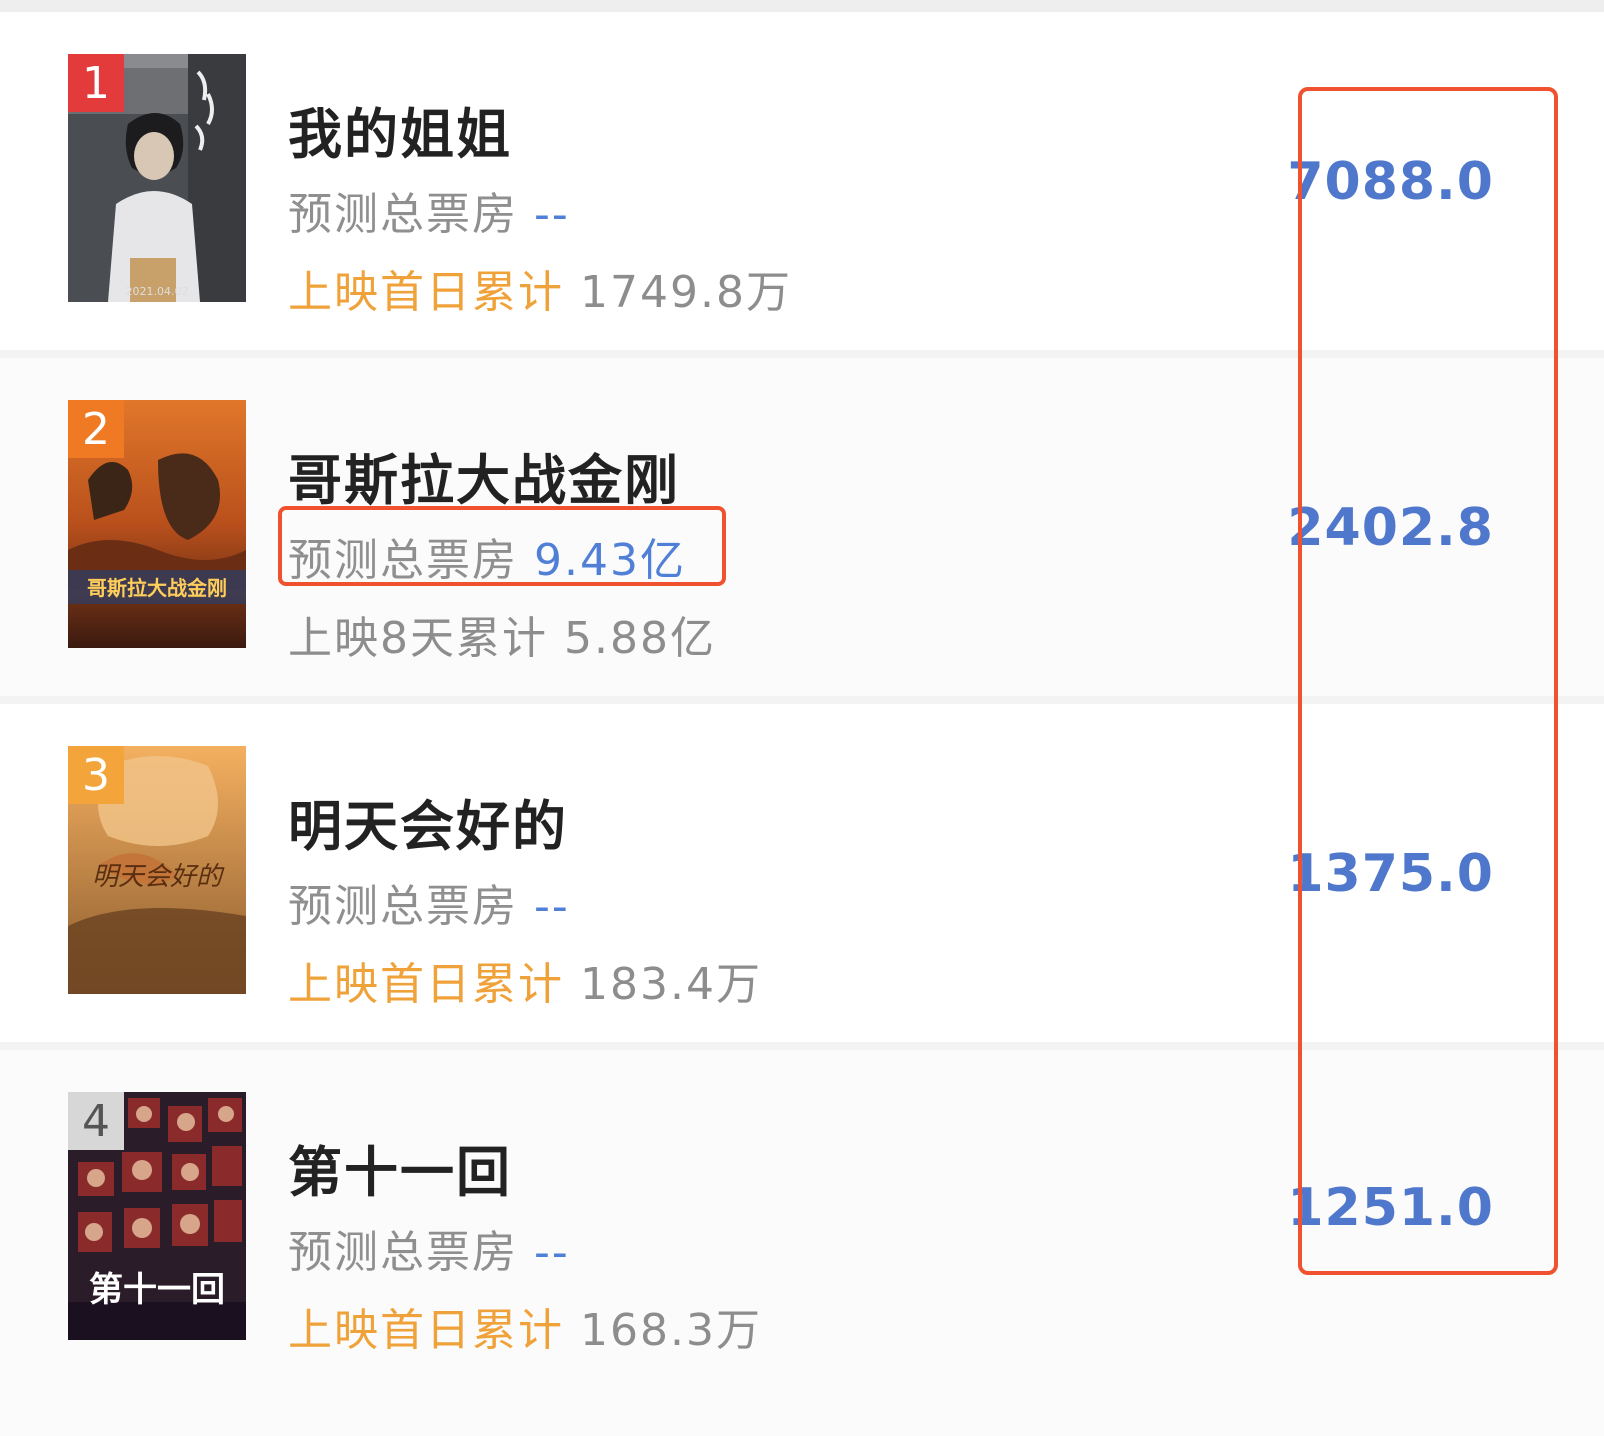  Describe the element at coordinates (157, 588) in the screenshot. I see `poster-caption: 哥斯拉大战金刚` at that location.